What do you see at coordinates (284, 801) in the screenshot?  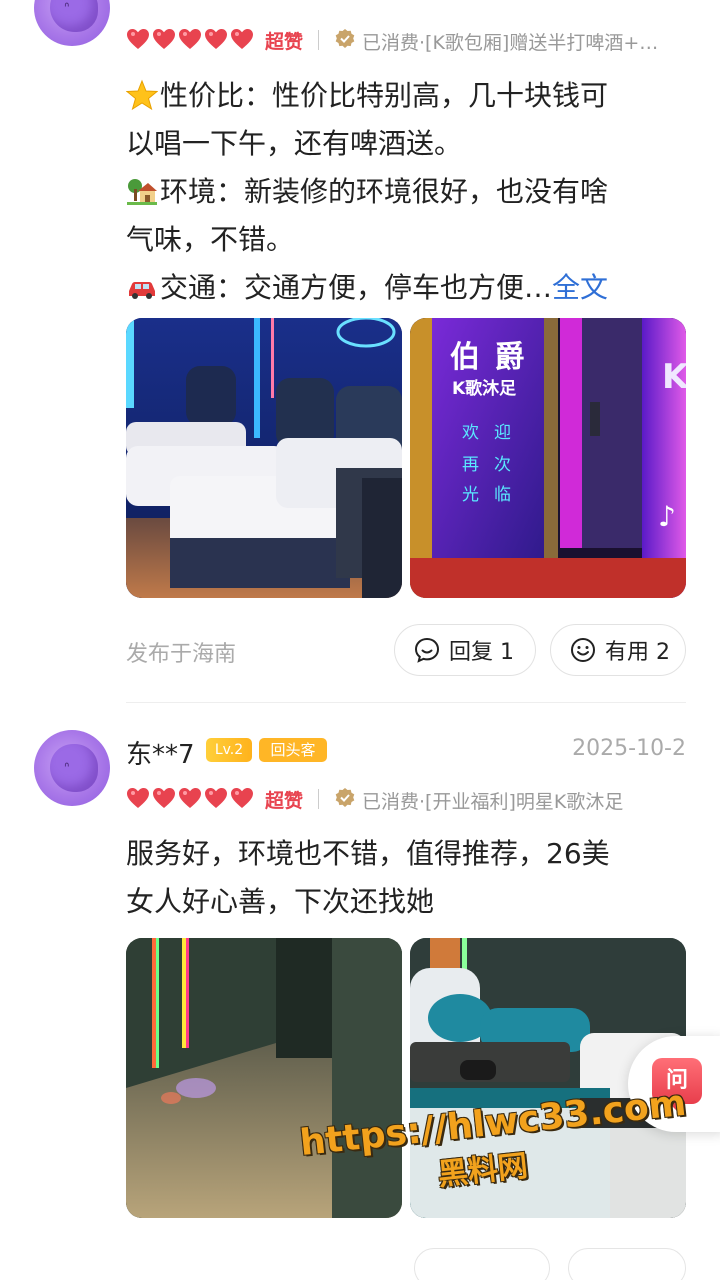 I see `rating-label: 超赞` at bounding box center [284, 801].